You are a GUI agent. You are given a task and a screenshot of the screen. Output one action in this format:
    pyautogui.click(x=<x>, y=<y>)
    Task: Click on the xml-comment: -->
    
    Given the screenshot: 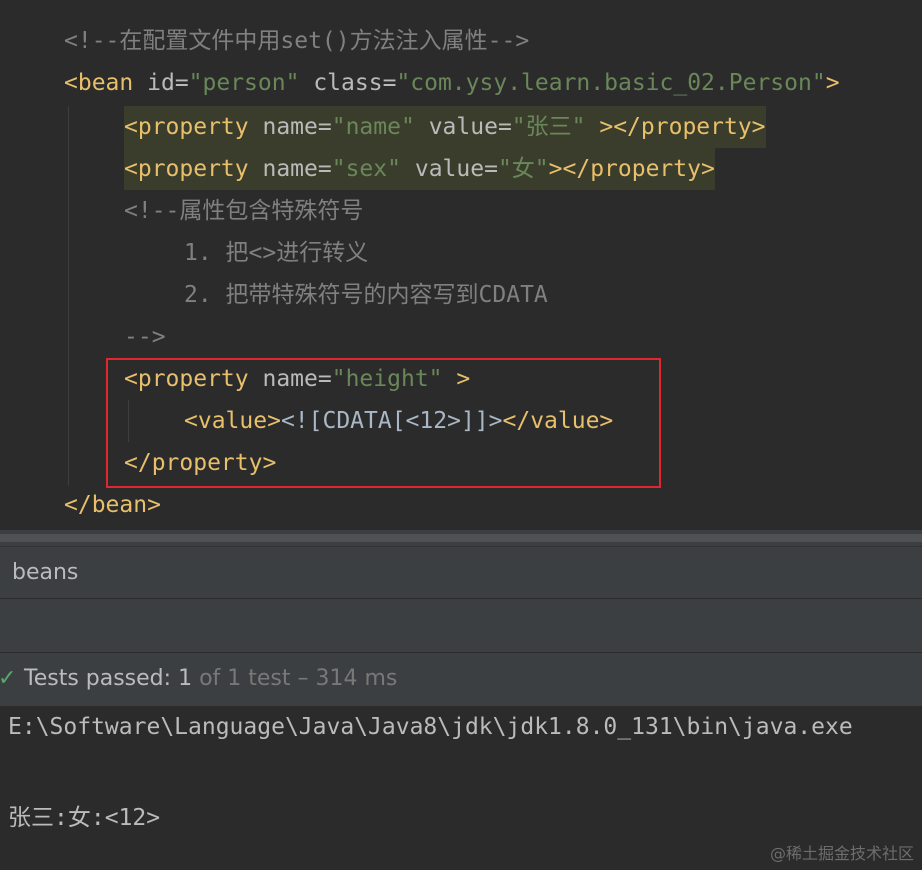 What is the action you would take?
    pyautogui.click(x=145, y=337)
    